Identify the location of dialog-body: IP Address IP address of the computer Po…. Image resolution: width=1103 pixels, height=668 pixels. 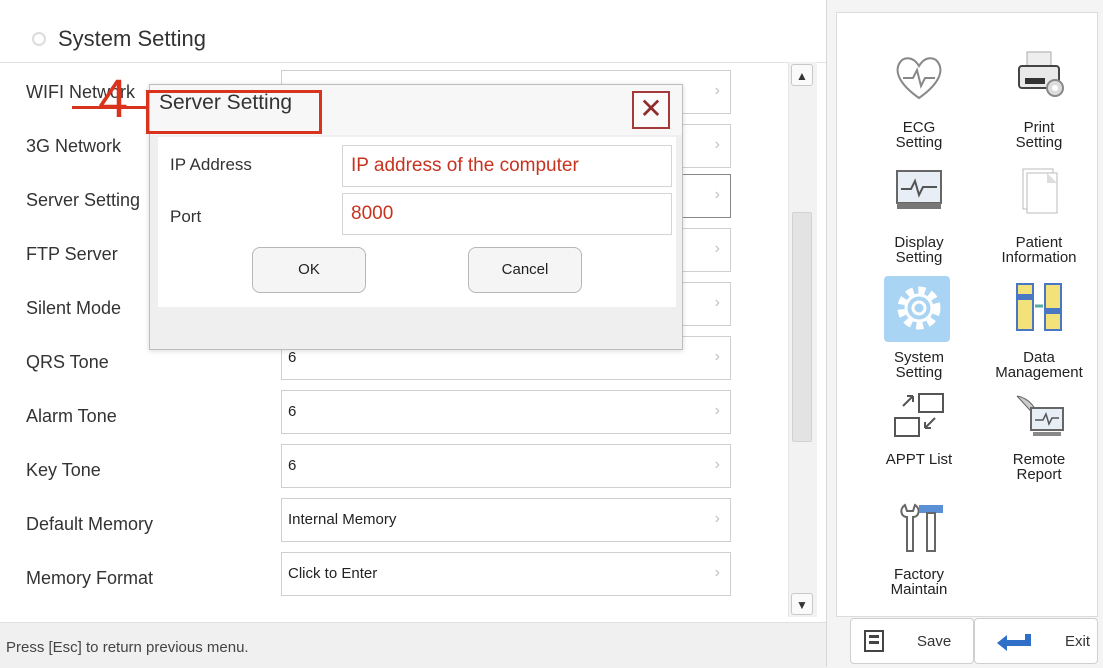
(417, 222).